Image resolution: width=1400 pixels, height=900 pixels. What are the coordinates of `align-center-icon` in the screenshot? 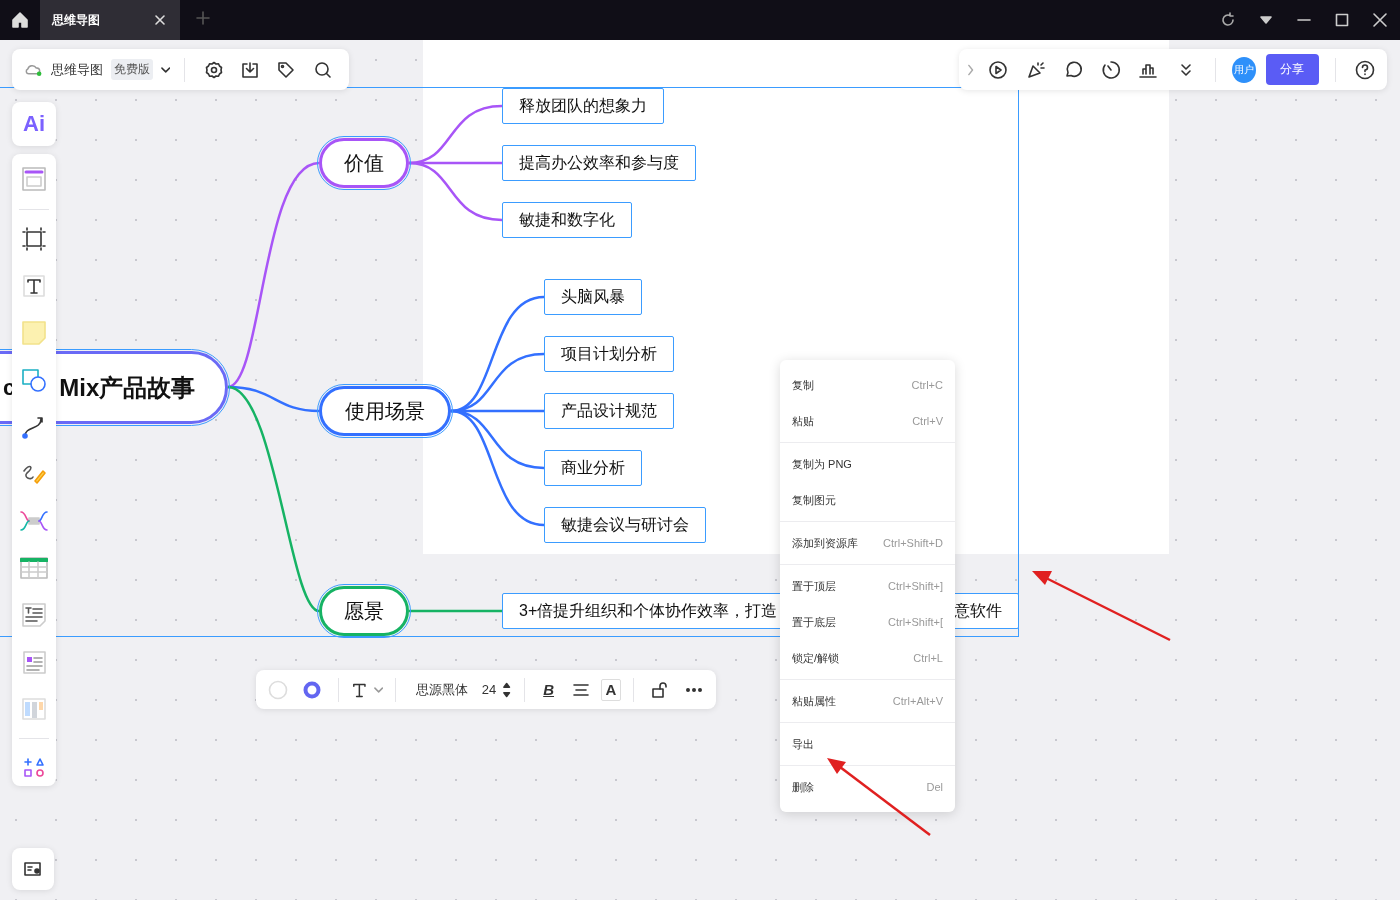 It's located at (580, 689).